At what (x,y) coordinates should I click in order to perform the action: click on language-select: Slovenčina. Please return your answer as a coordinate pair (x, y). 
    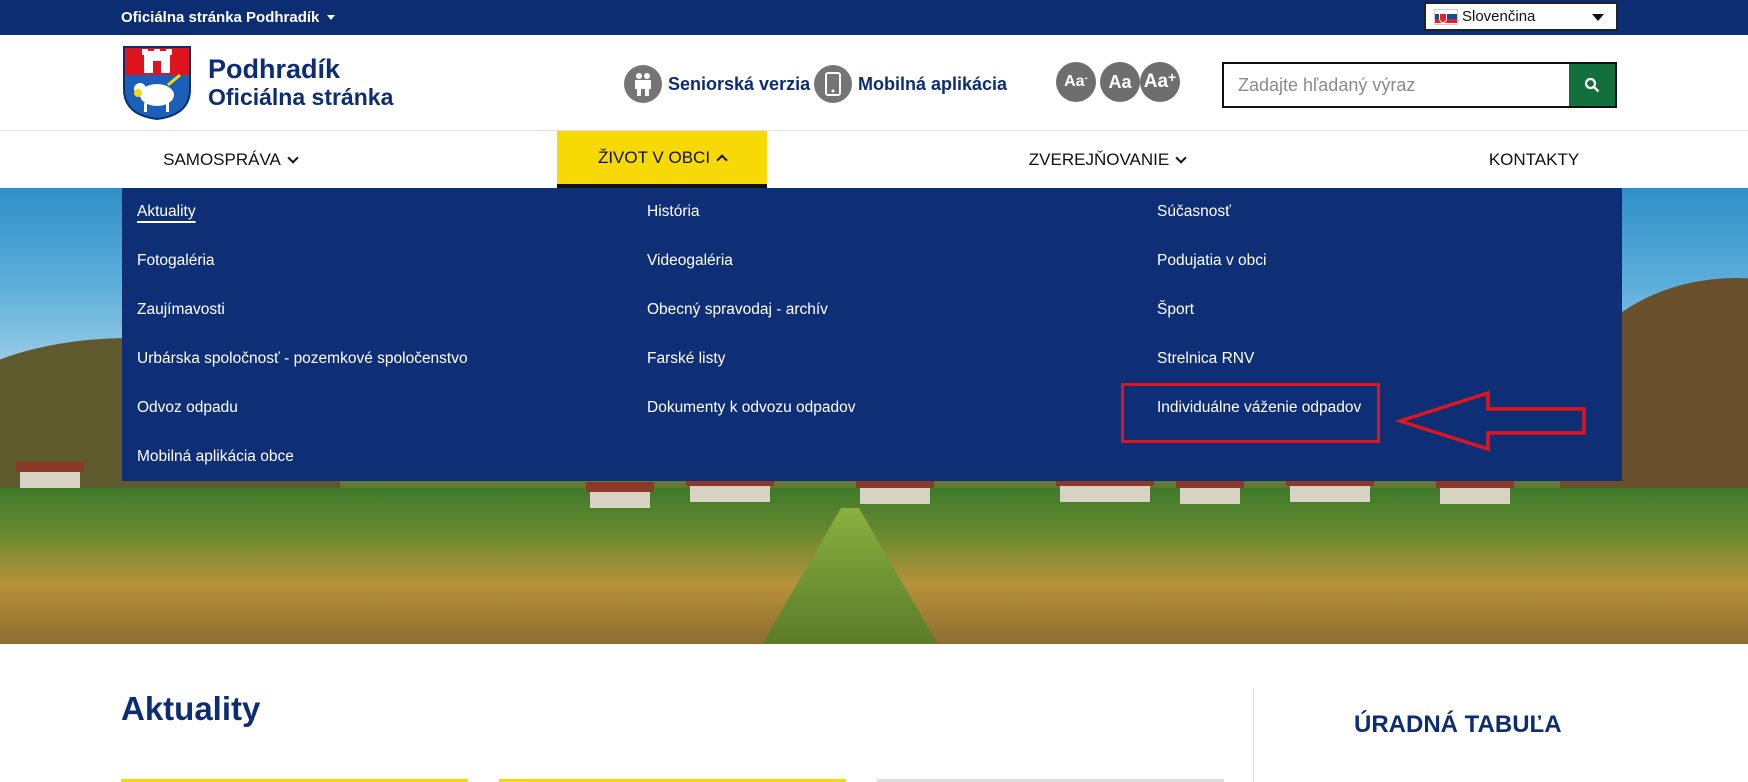
    Looking at the image, I should click on (1521, 16).